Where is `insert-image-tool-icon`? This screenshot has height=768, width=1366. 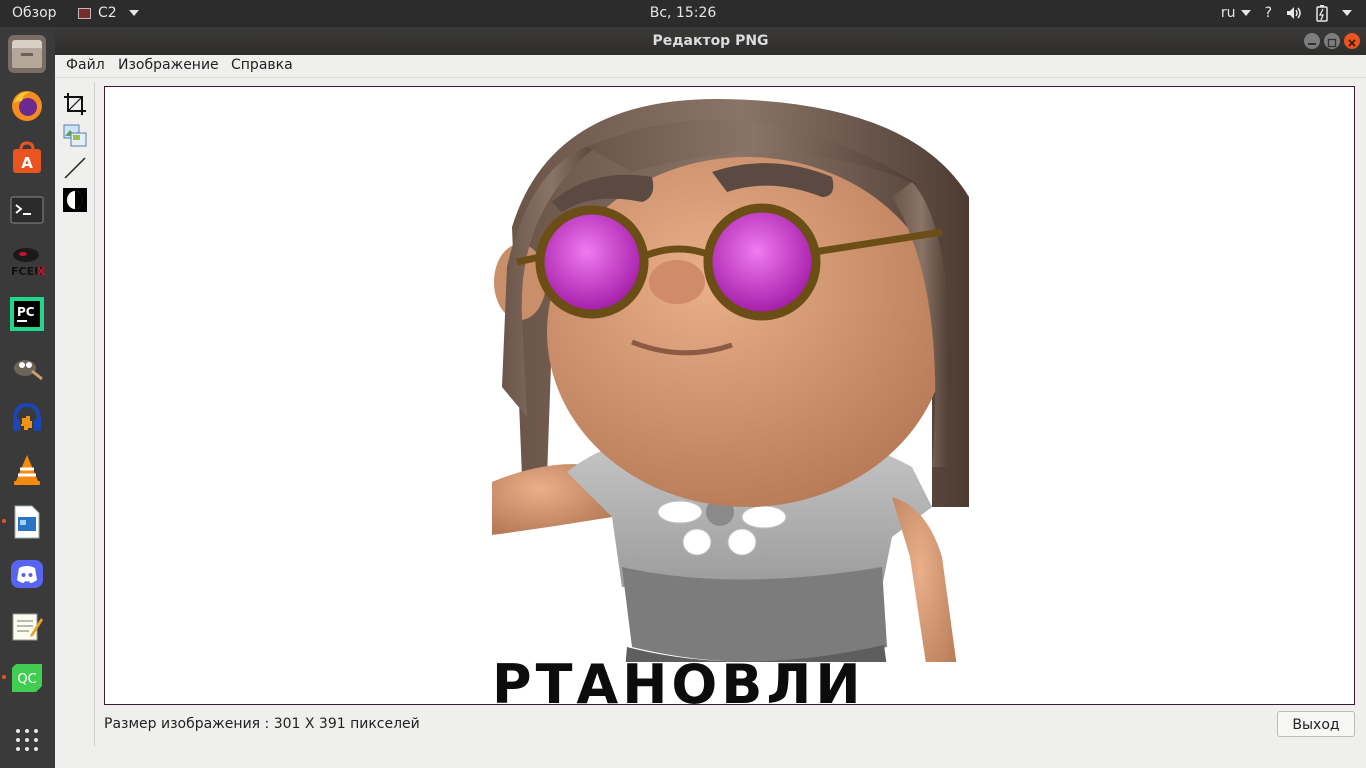 insert-image-tool-icon is located at coordinates (75, 136).